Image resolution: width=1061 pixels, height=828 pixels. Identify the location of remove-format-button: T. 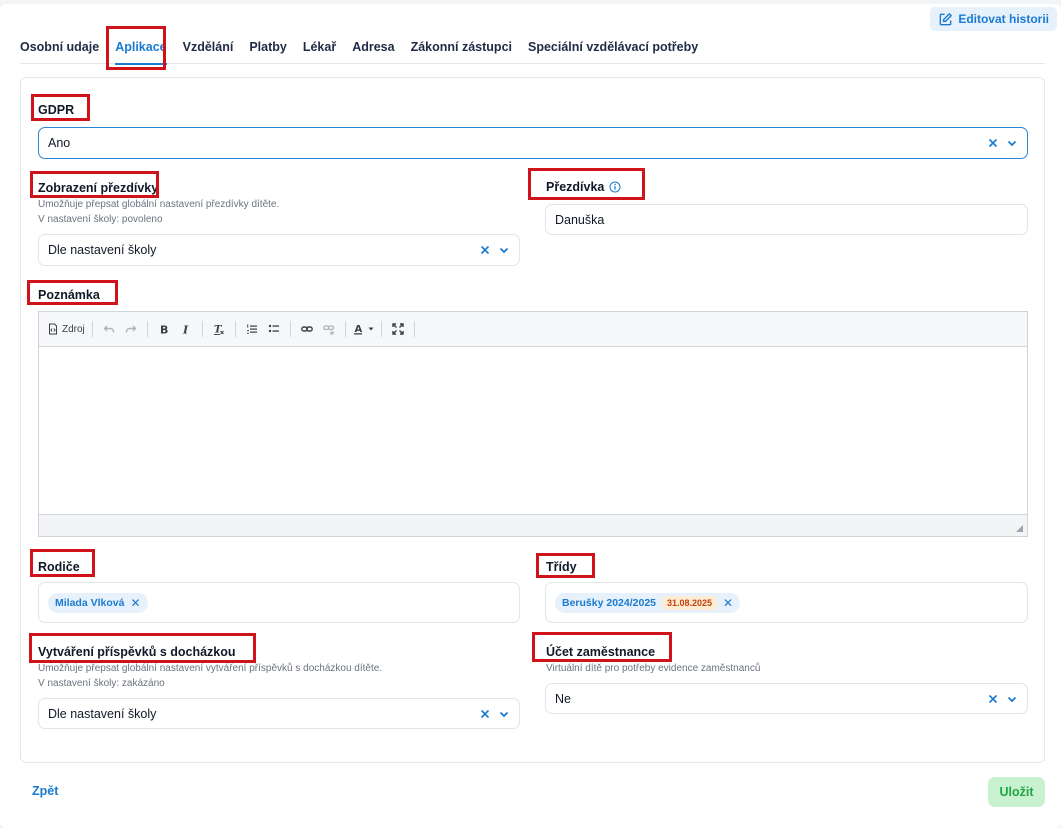
(219, 329).